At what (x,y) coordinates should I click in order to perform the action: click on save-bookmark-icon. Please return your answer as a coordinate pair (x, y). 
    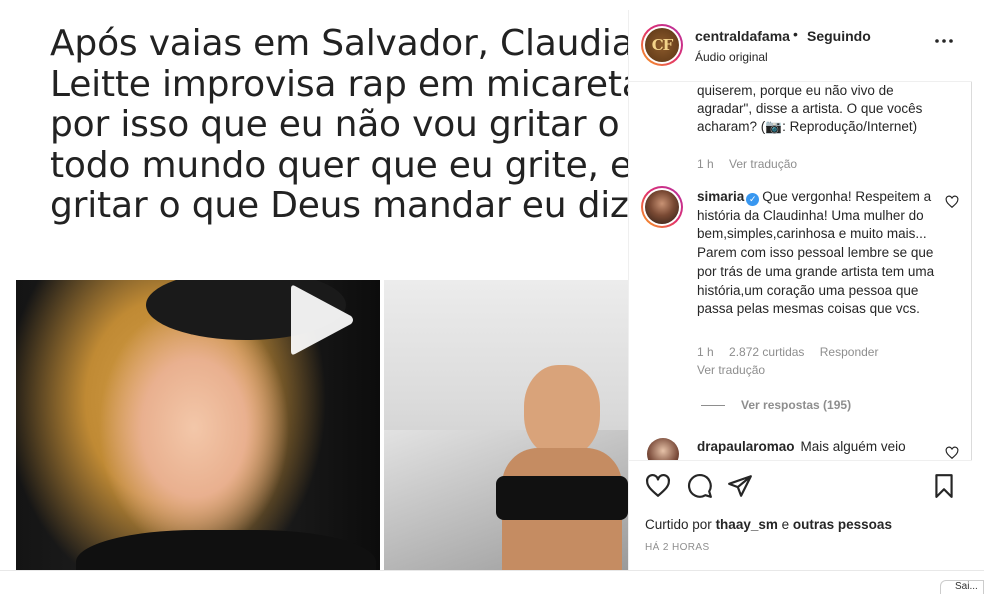
    Looking at the image, I should click on (944, 486).